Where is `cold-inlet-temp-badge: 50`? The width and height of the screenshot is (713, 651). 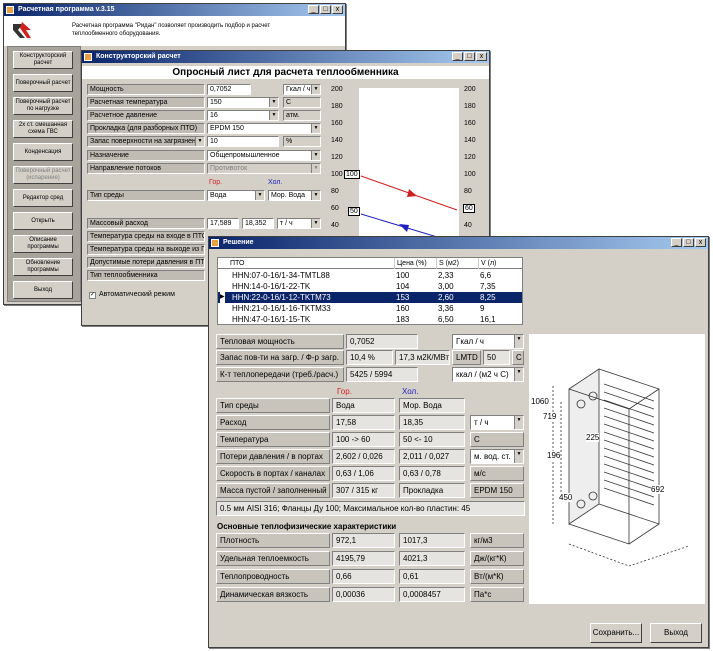
cold-inlet-temp-badge: 50 is located at coordinates (354, 211).